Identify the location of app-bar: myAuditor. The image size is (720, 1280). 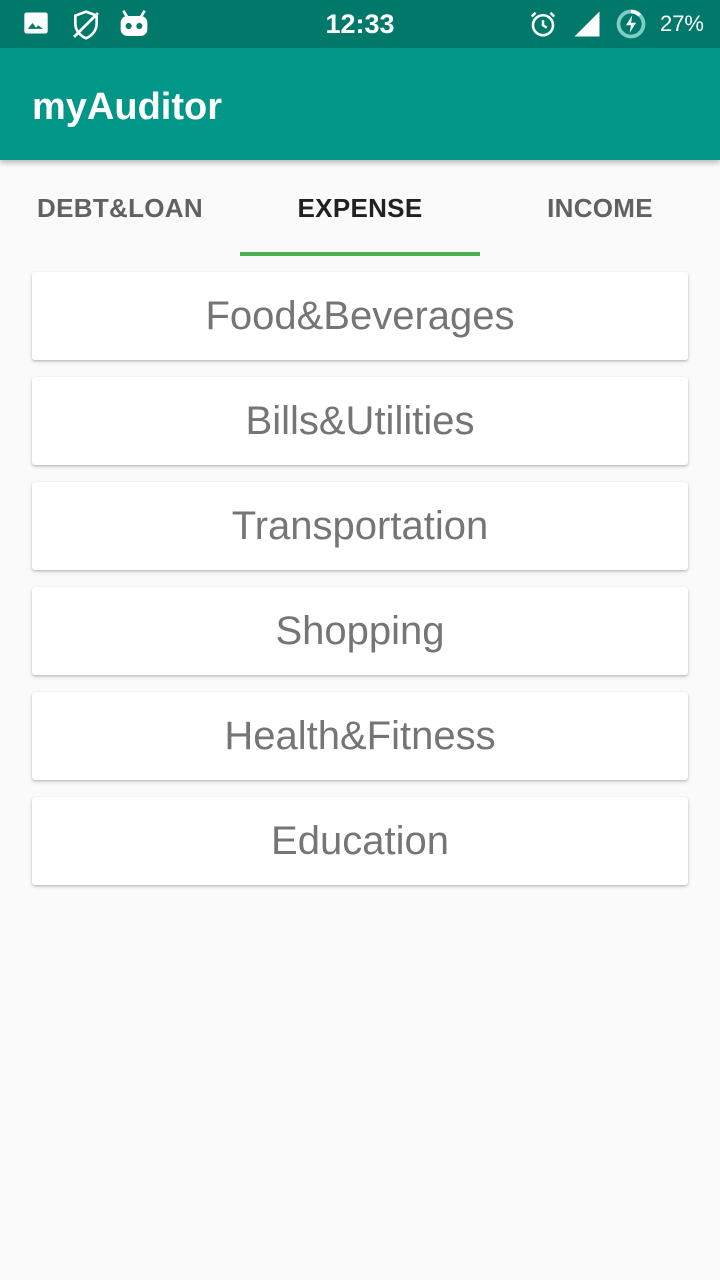
(360, 104).